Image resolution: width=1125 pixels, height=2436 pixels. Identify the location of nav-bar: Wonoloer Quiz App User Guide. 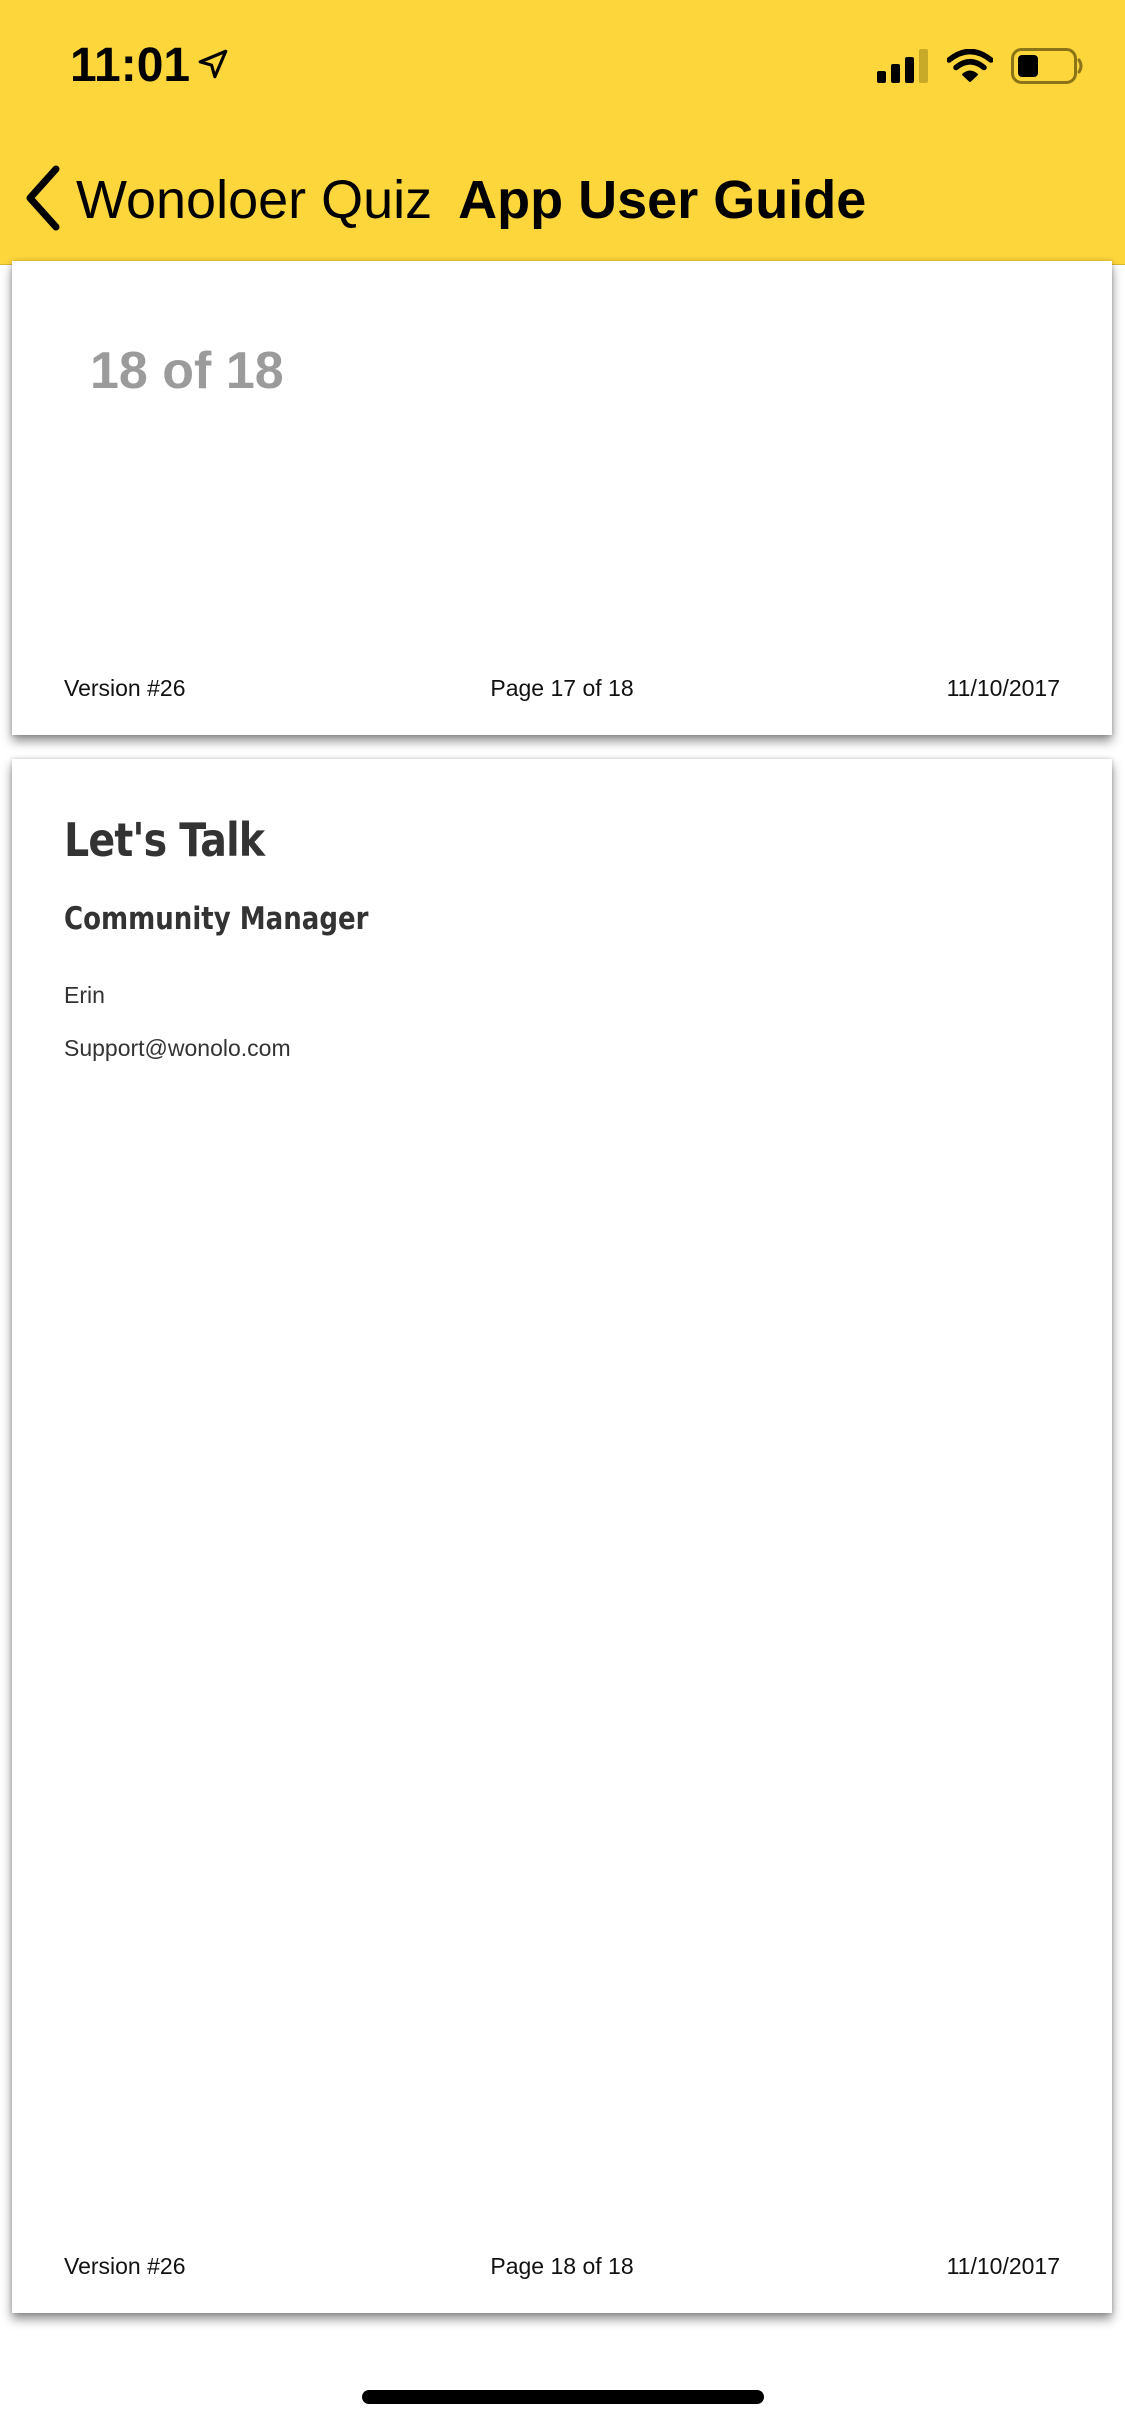
(562, 200).